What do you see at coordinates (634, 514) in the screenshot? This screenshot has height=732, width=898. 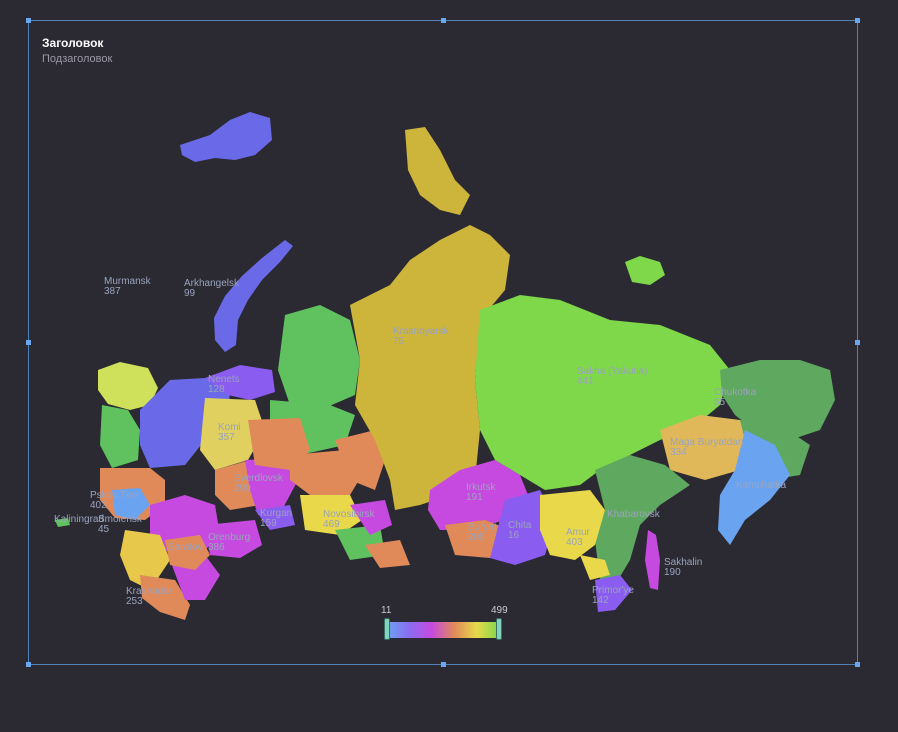 I see `region-name-label: Khabarovsk` at bounding box center [634, 514].